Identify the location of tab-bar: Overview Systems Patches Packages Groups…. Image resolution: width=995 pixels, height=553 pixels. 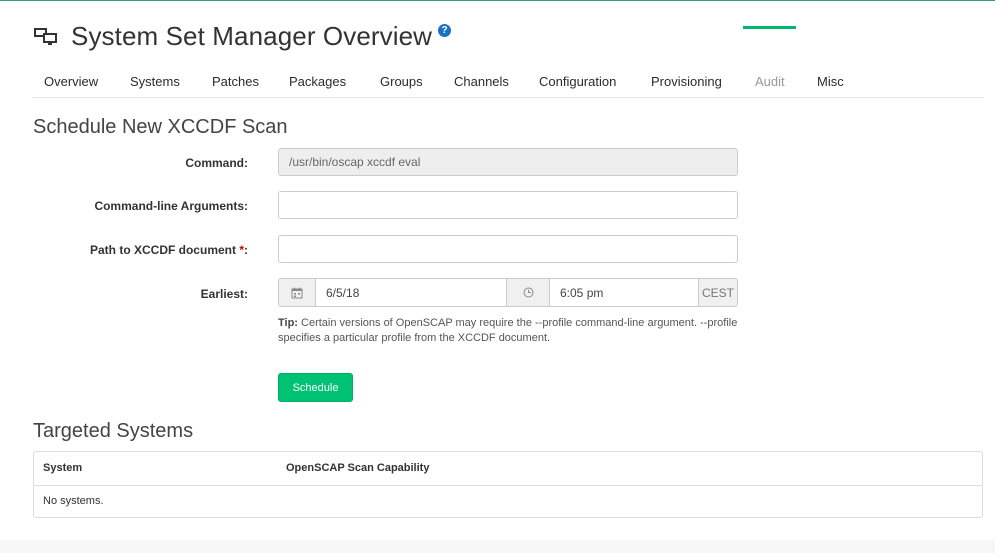
(508, 82).